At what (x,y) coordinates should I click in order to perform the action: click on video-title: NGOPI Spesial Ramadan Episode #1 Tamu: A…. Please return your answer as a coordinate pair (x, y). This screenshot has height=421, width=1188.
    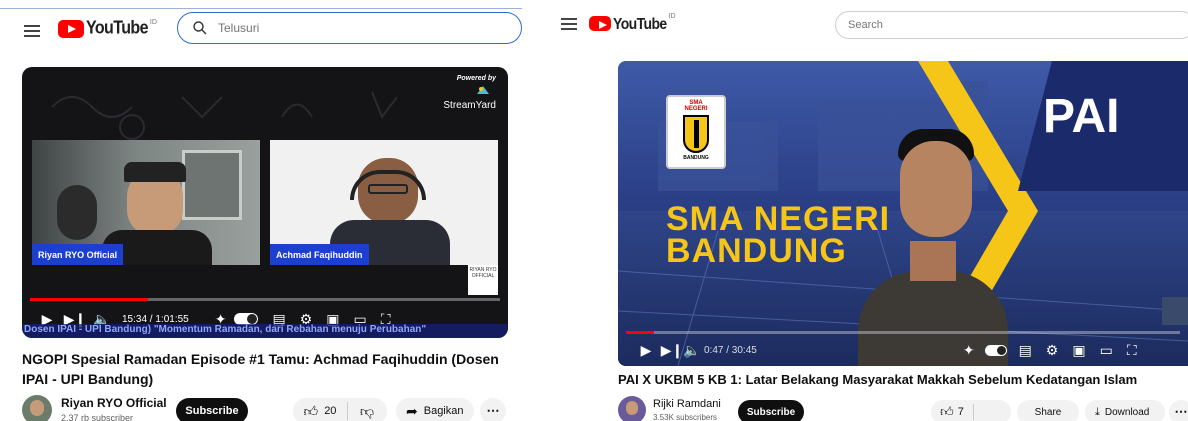
    Looking at the image, I should click on (272, 369).